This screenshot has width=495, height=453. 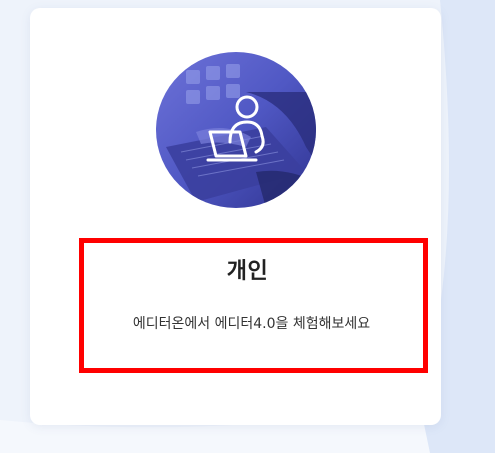 I want to click on card-description: 에디터온에서 에디터4.0을 체험해보세요, so click(x=251, y=324).